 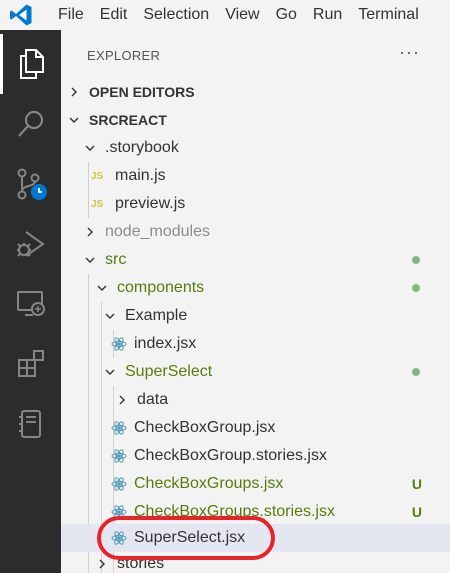 I want to click on tree-item-label: CheckBoxGroups.jsx, so click(x=209, y=483).